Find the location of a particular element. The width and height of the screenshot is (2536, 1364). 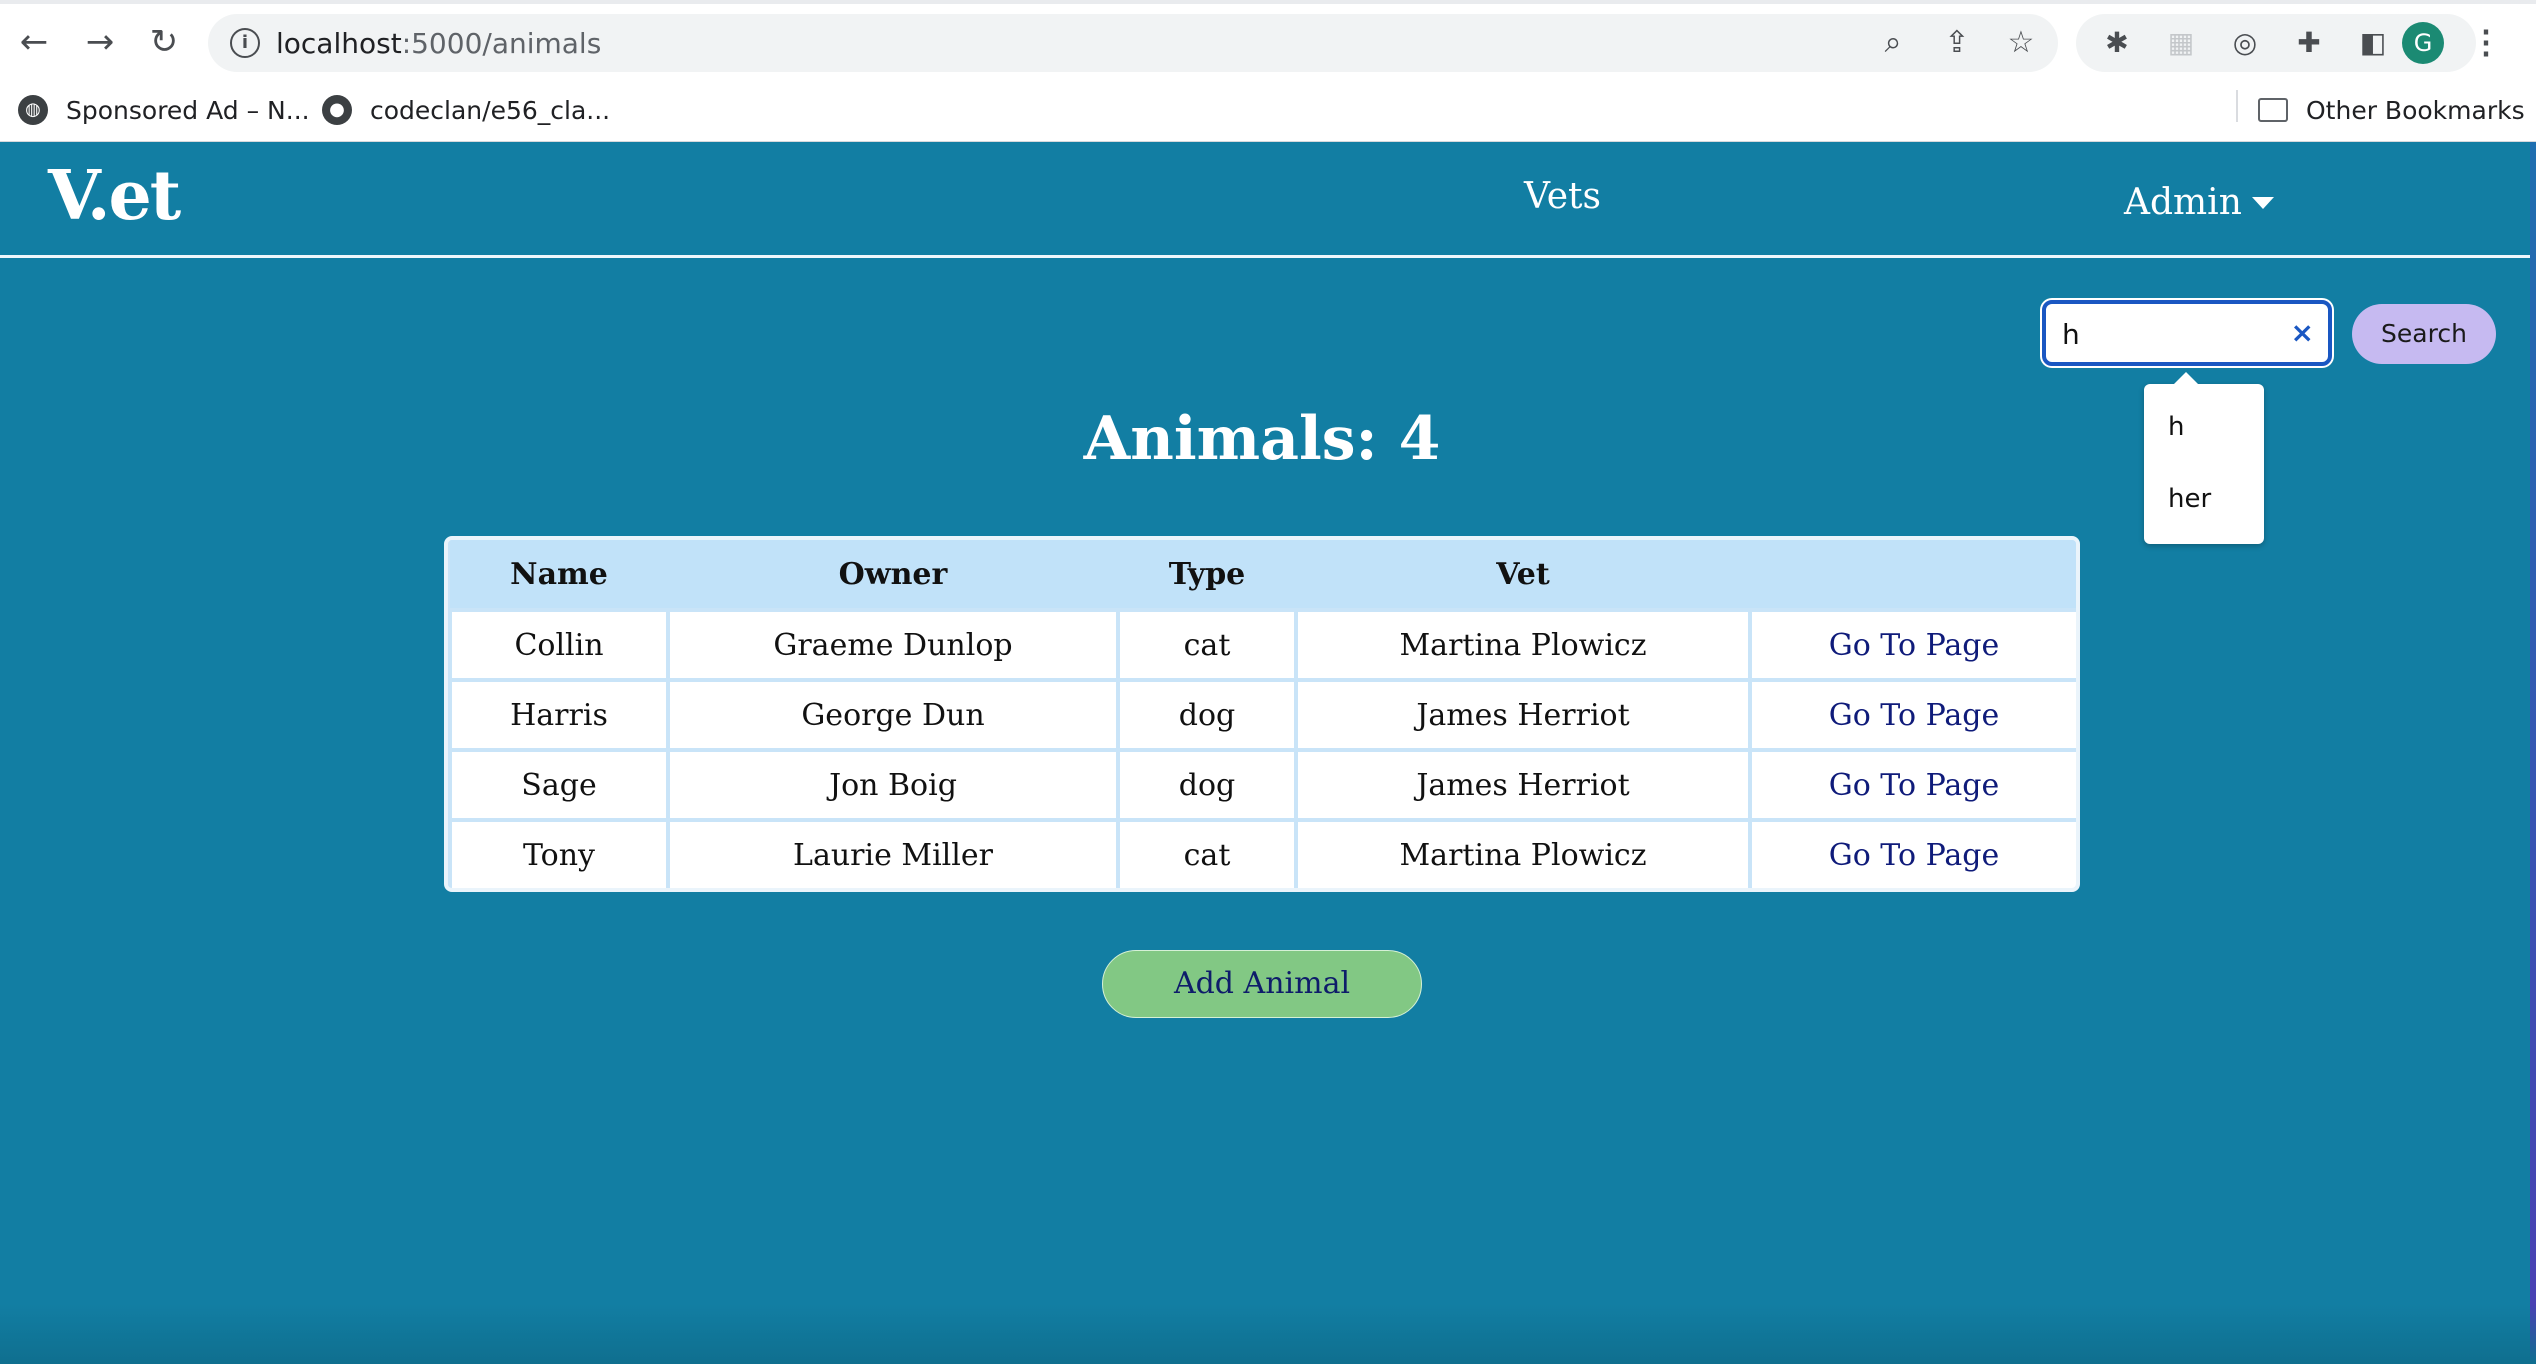

side-panel-icon: ◧ is located at coordinates (2373, 43).